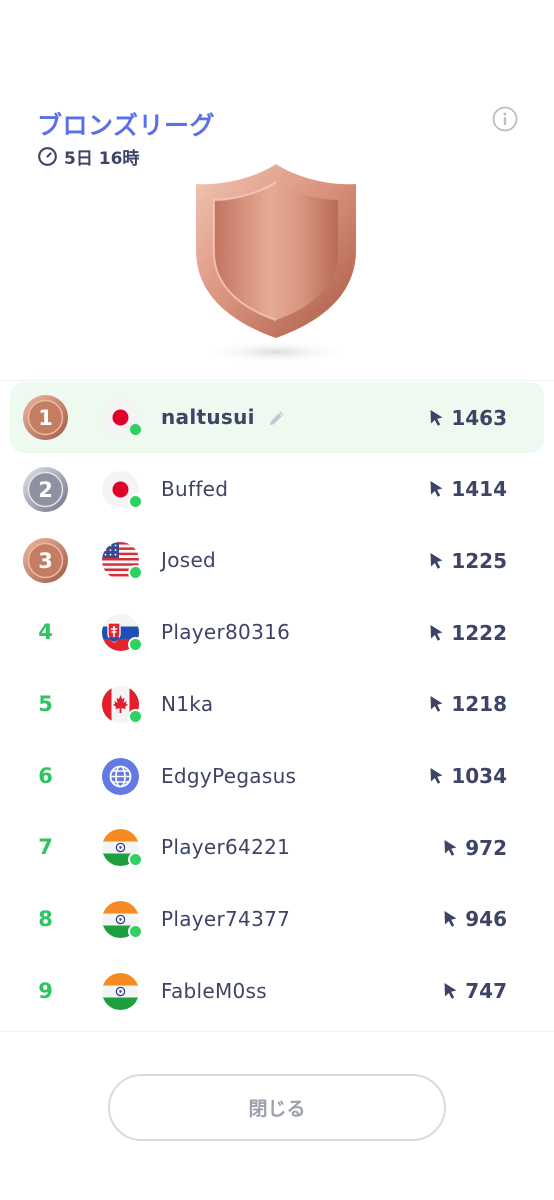 The height and width of the screenshot is (1200, 554). What do you see at coordinates (479, 632) in the screenshot?
I see `score-value: 1222` at bounding box center [479, 632].